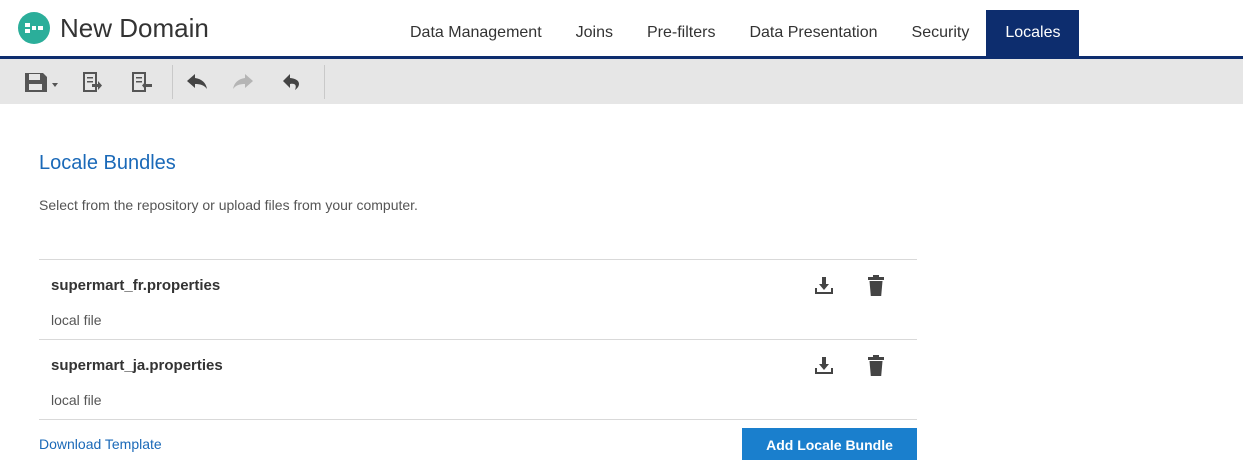 The width and height of the screenshot is (1243, 462). What do you see at coordinates (941, 33) in the screenshot?
I see `tab-security: Security` at bounding box center [941, 33].